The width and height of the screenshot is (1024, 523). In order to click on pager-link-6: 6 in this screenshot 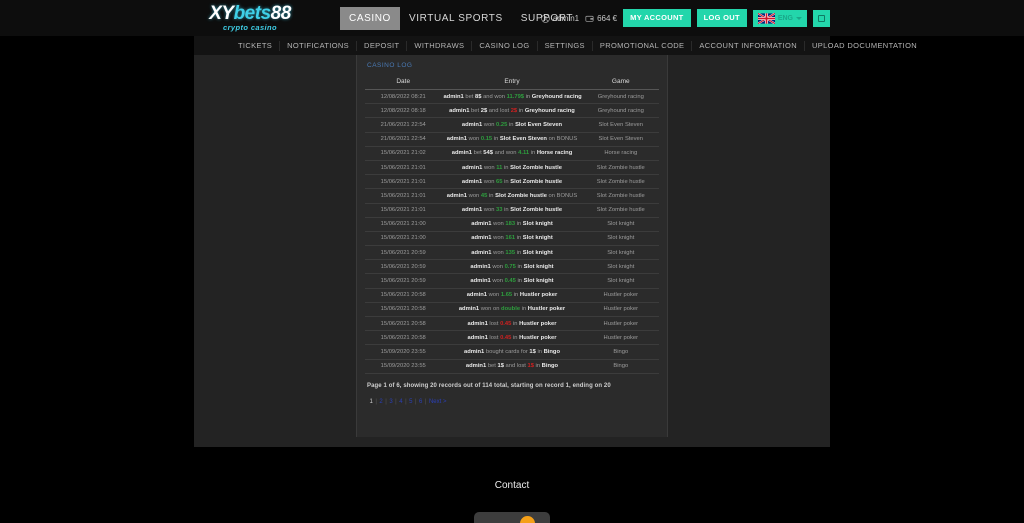, I will do `click(421, 402)`.